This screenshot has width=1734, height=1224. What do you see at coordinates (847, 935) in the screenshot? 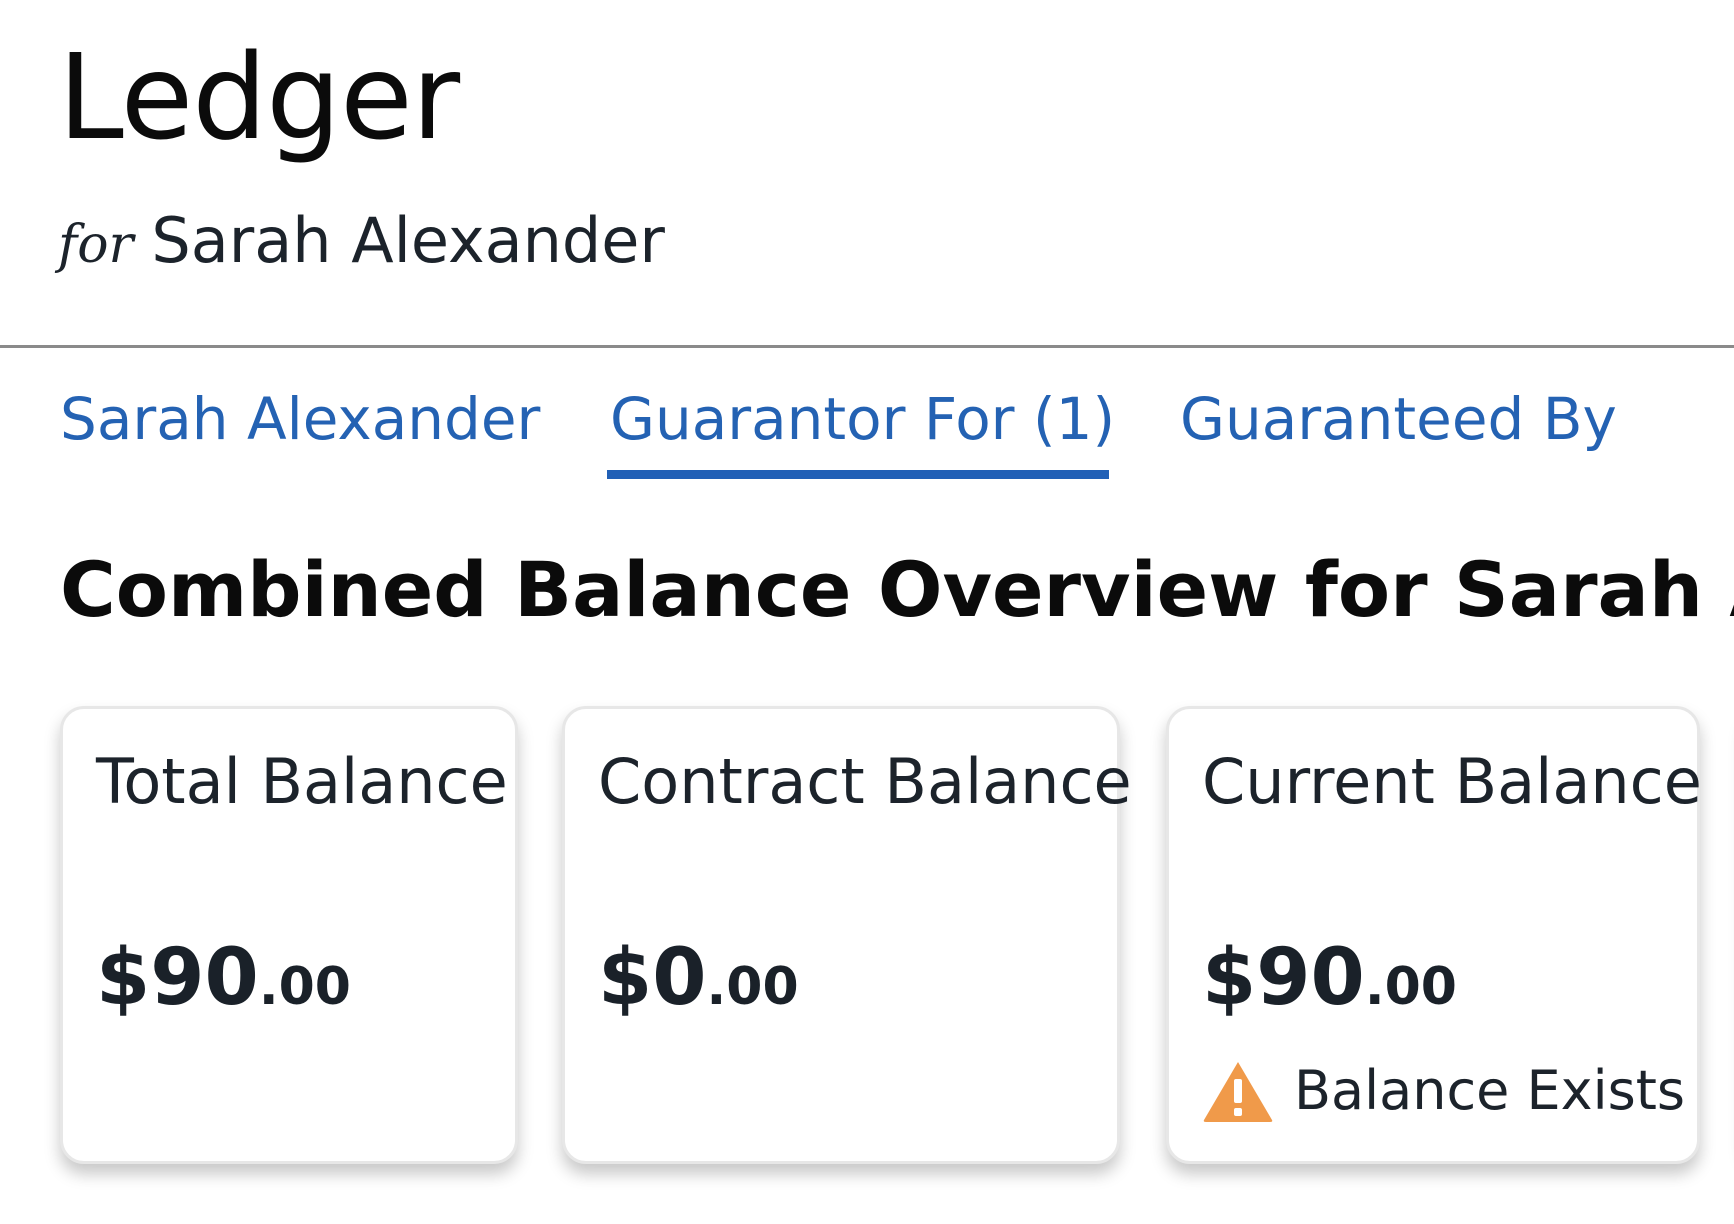
I see `contract-balance-card: Contract Balance $0.00` at bounding box center [847, 935].